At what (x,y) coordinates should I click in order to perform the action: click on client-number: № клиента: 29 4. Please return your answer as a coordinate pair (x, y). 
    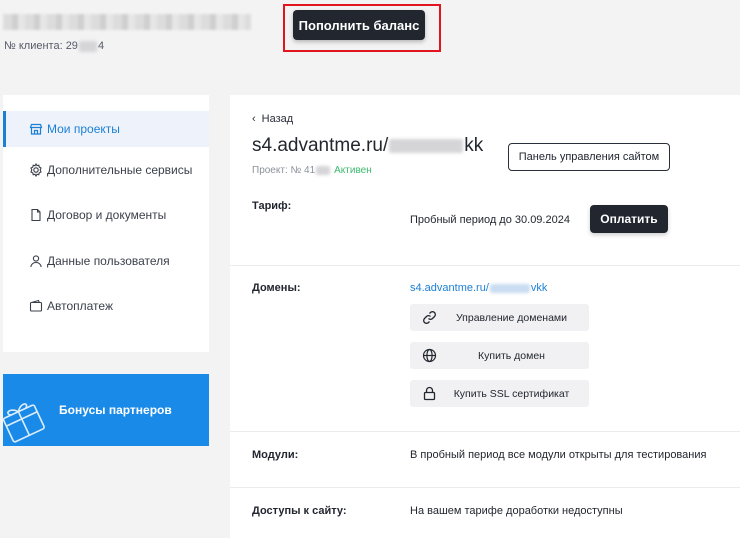
    Looking at the image, I should click on (54, 46).